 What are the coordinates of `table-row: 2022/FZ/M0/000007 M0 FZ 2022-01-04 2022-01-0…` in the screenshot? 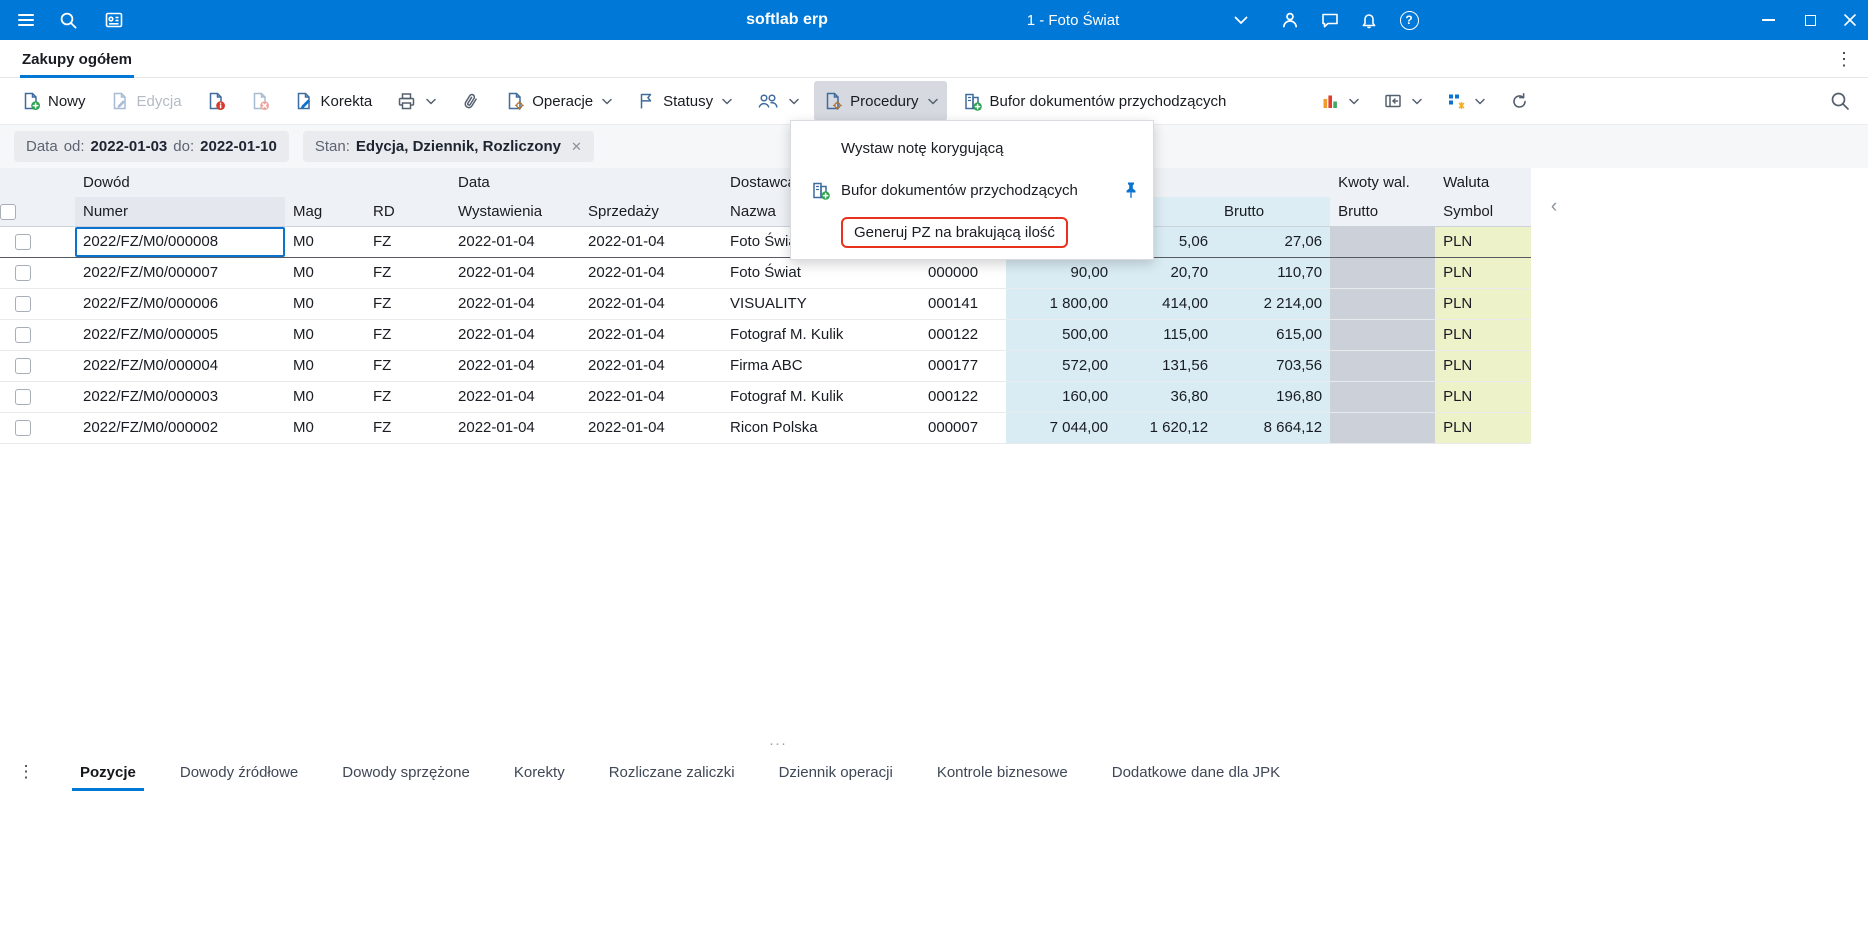 It's located at (766, 273).